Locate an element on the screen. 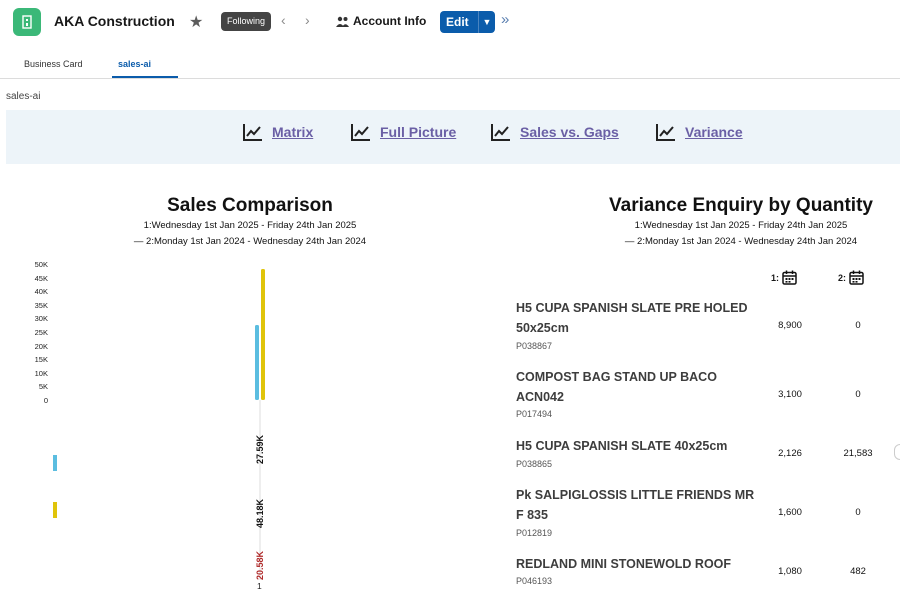 The width and height of the screenshot is (900, 600). edit-label: Edit is located at coordinates (457, 22).